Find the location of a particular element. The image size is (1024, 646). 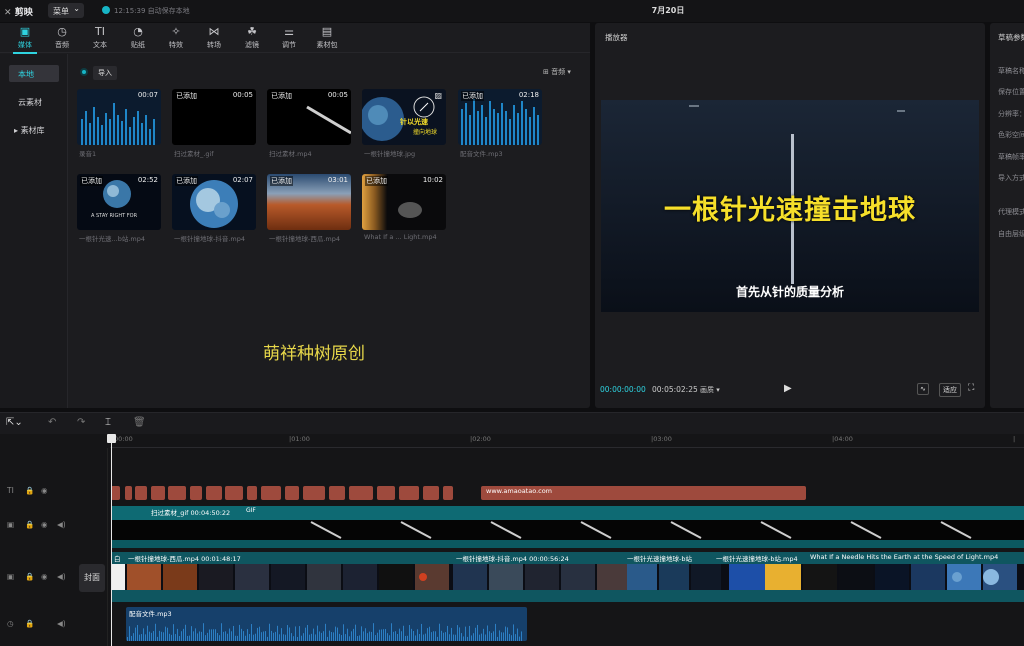

time-ruler: 00:00 |01:00 |02:00 |03:00 |04:00 | is located at coordinates (567, 441).